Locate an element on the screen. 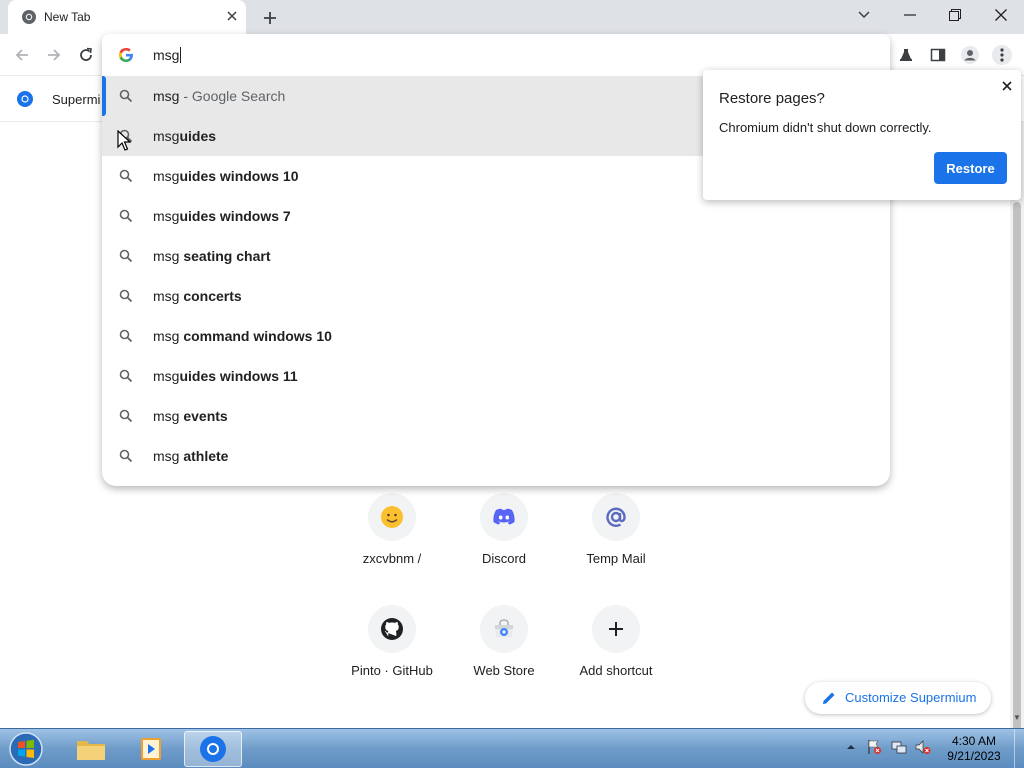  show-desktop-button is located at coordinates (1019, 748).